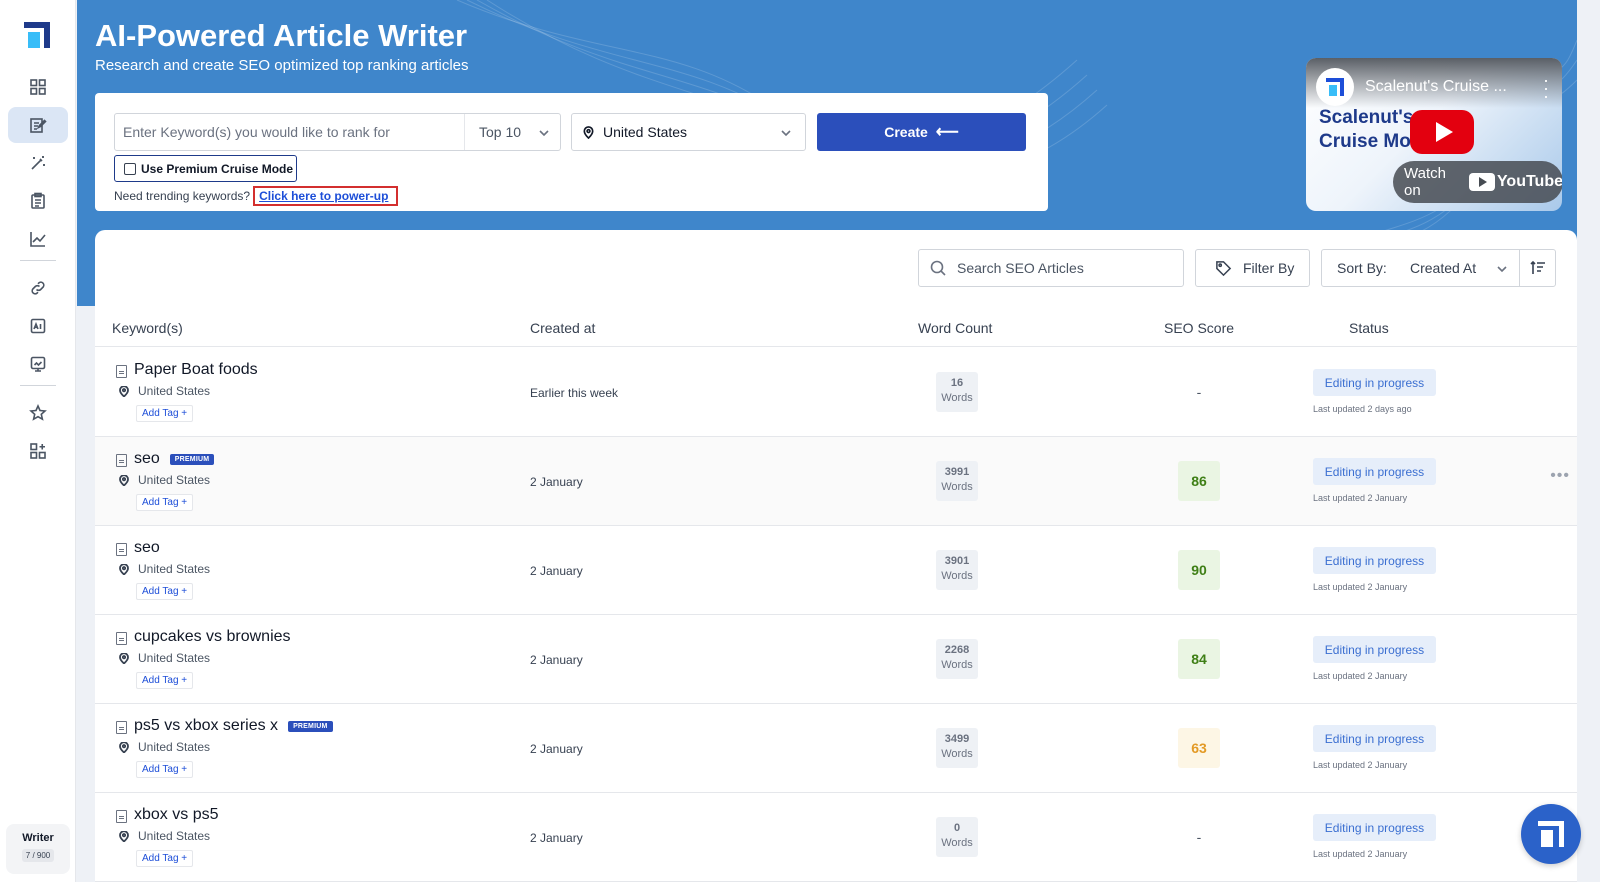 The image size is (1600, 882). Describe the element at coordinates (957, 739) in the screenshot. I see `word-count-value: 3499` at that location.